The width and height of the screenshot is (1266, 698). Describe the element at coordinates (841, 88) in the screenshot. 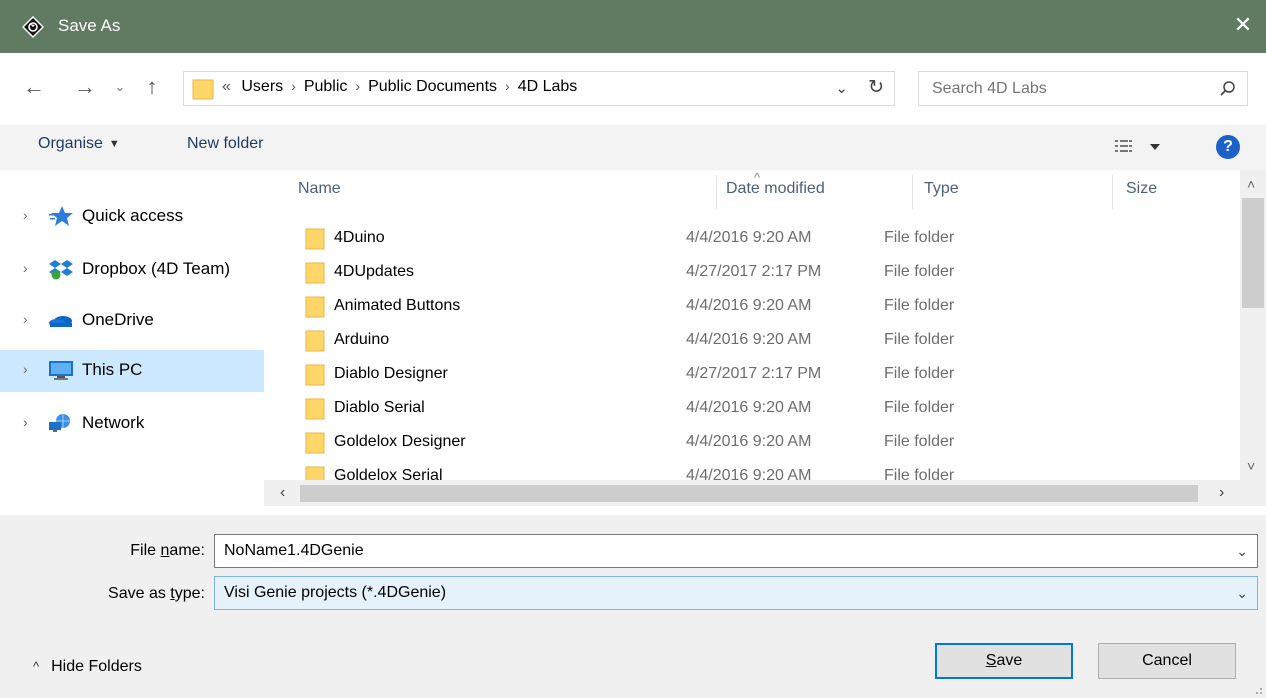

I see `address-dropdown-icon: ⌄` at that location.